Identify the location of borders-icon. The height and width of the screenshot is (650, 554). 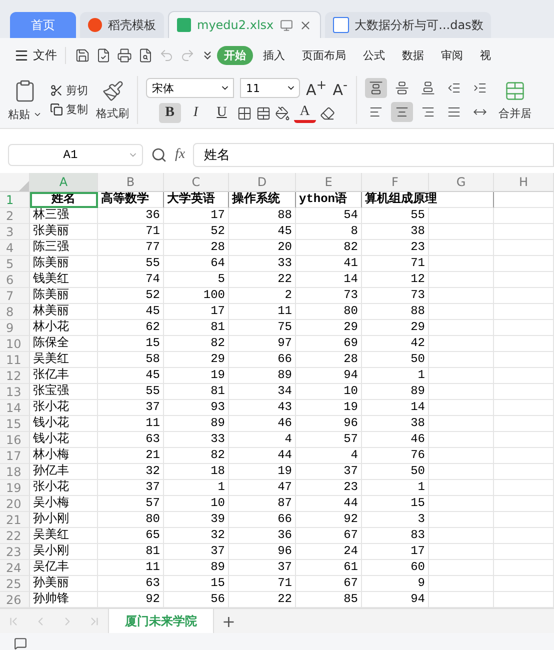
(244, 113).